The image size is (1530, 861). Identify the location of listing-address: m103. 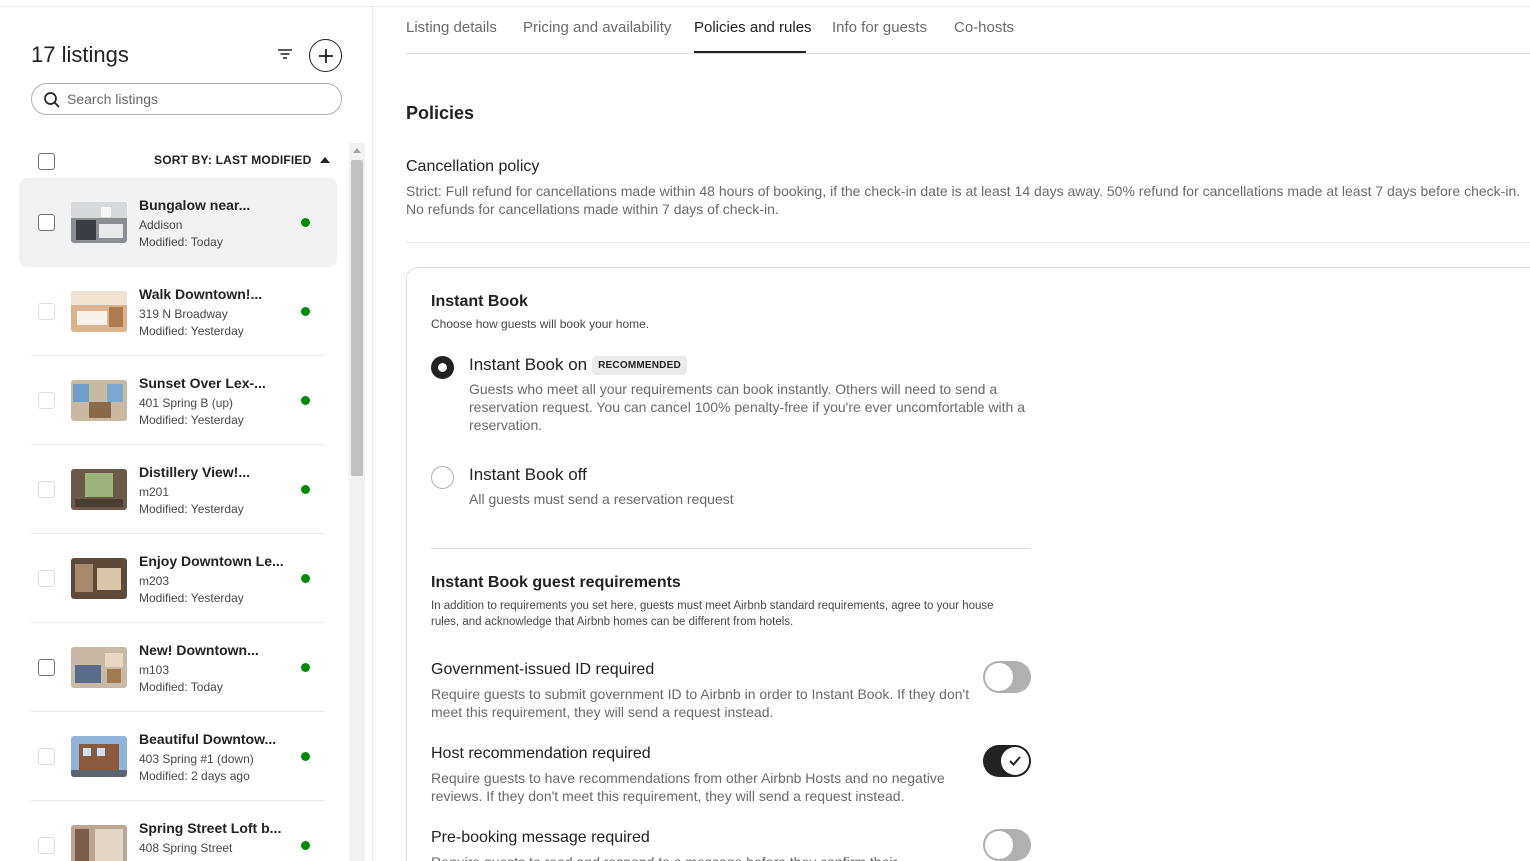
(154, 670).